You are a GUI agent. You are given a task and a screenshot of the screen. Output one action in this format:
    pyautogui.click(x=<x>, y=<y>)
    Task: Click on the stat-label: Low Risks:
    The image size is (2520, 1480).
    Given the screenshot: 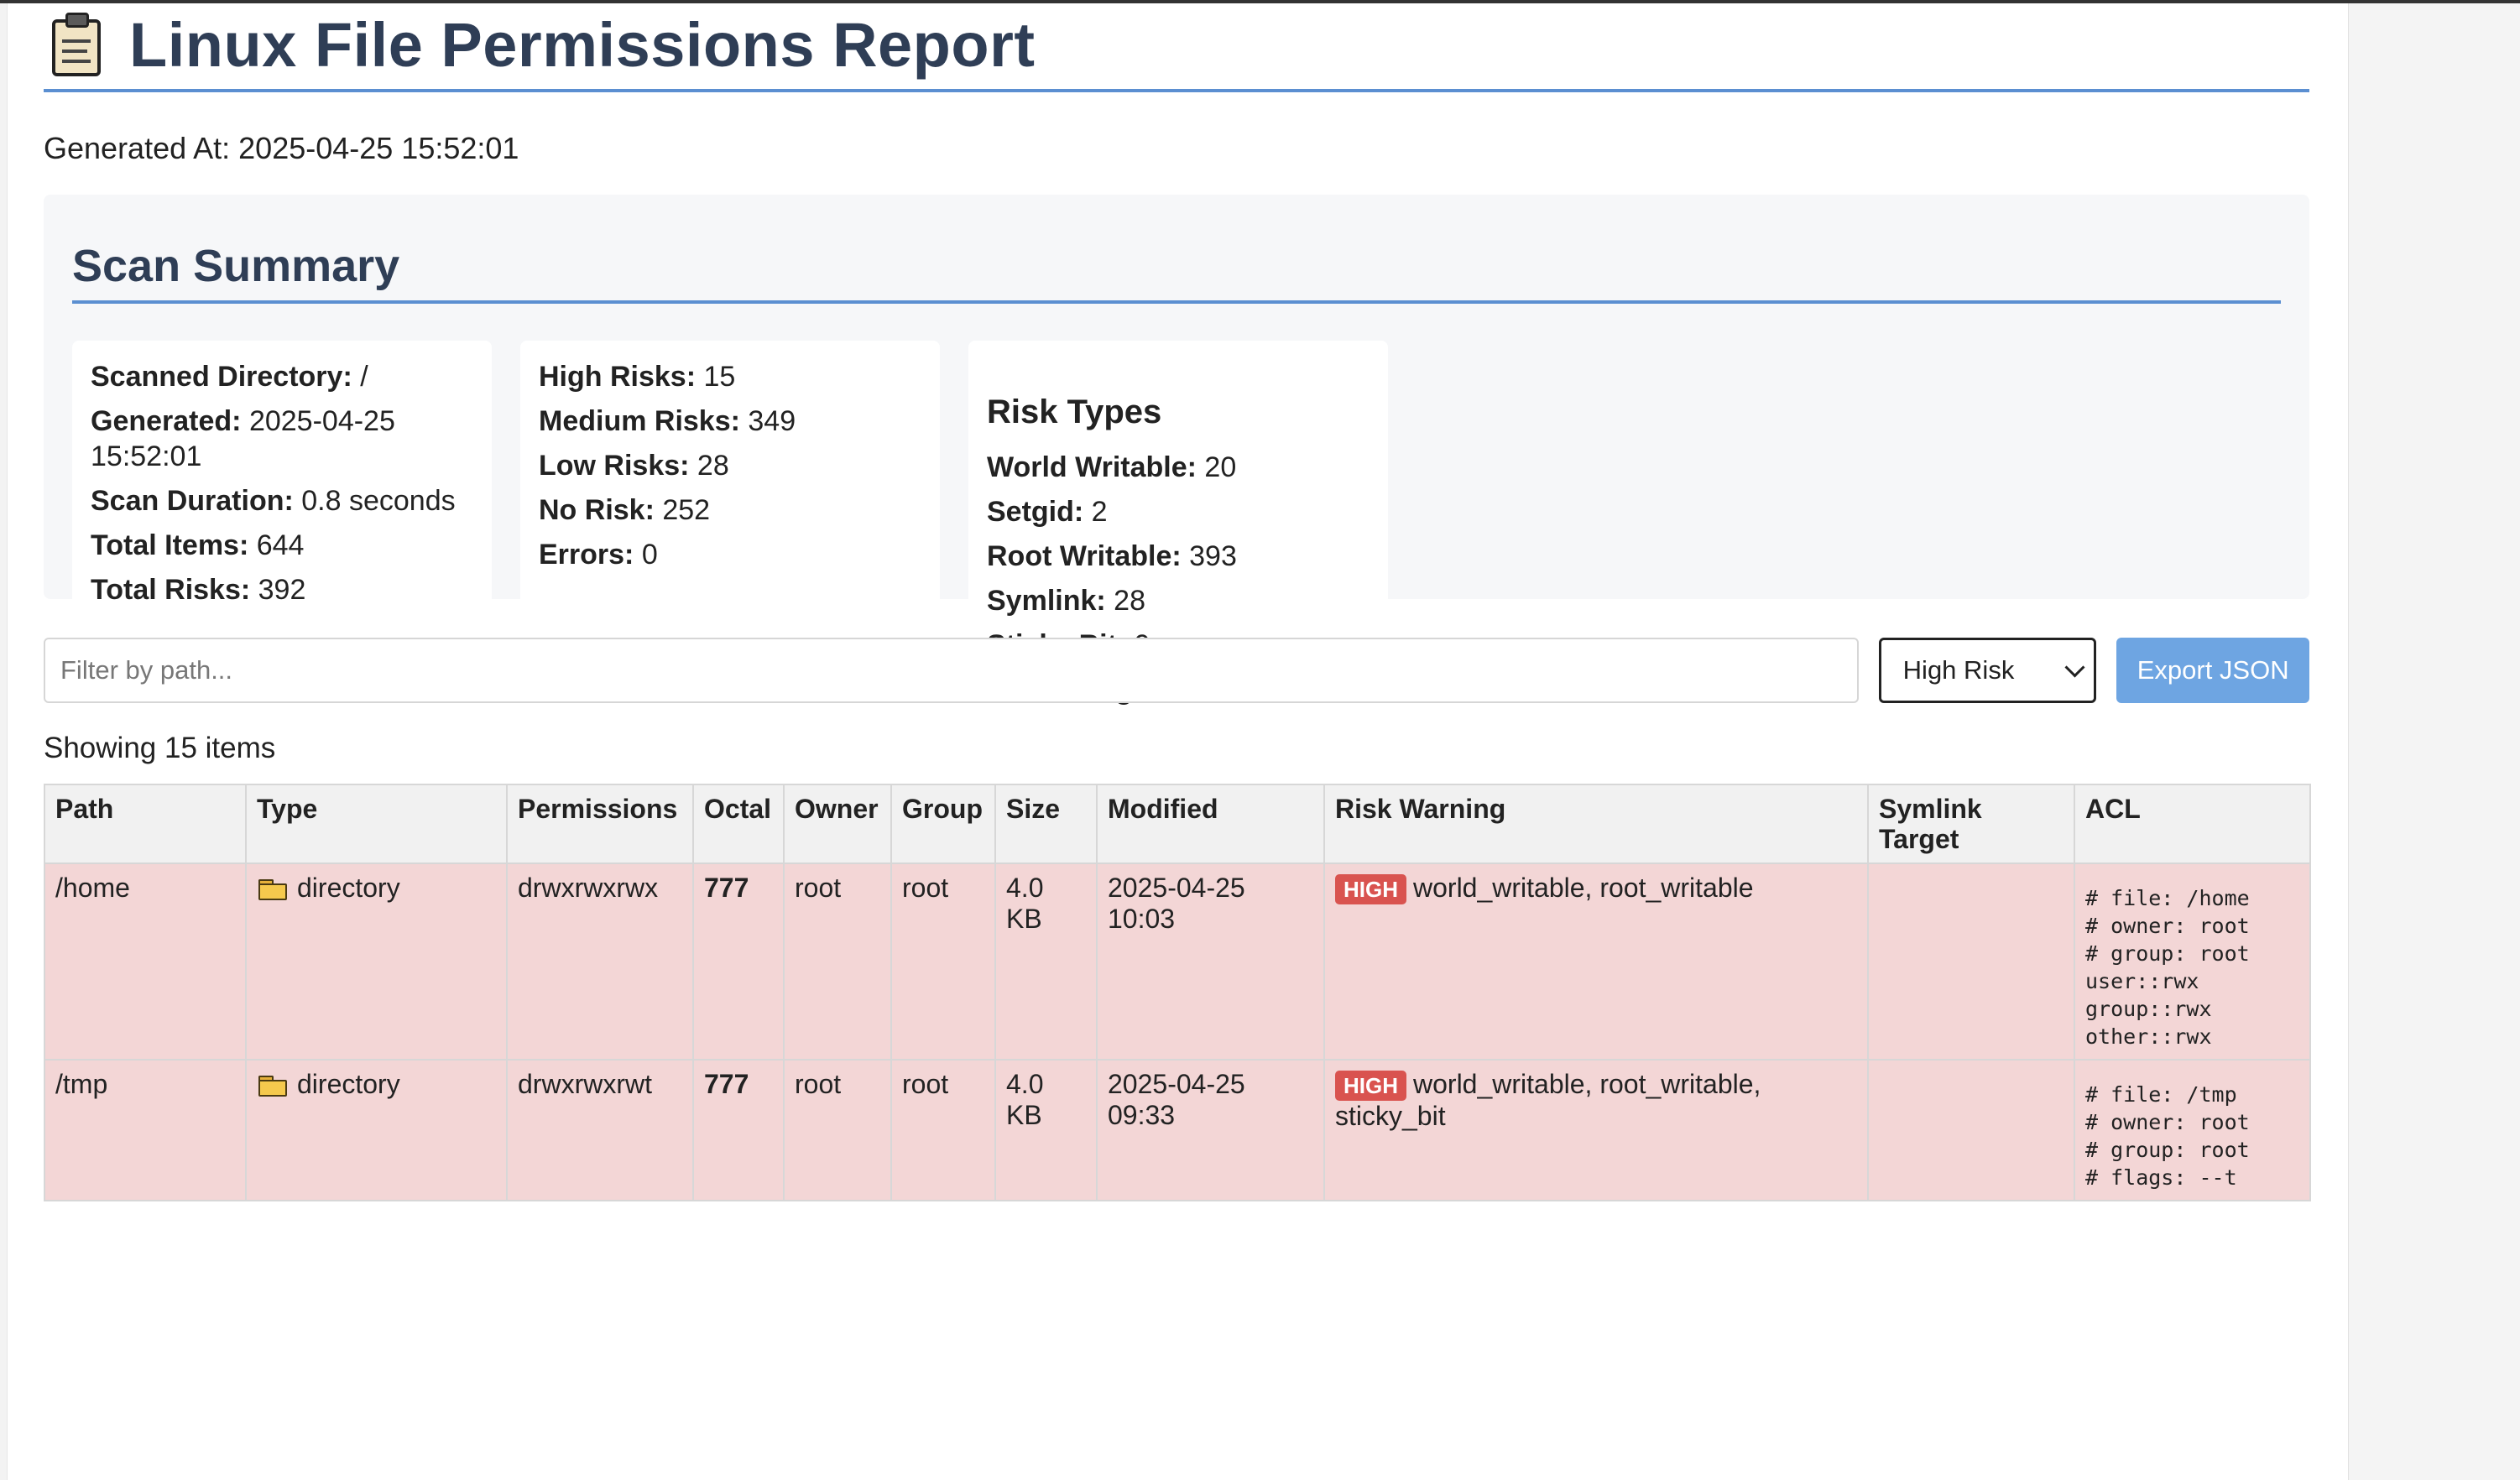 What is the action you would take?
    pyautogui.click(x=614, y=466)
    